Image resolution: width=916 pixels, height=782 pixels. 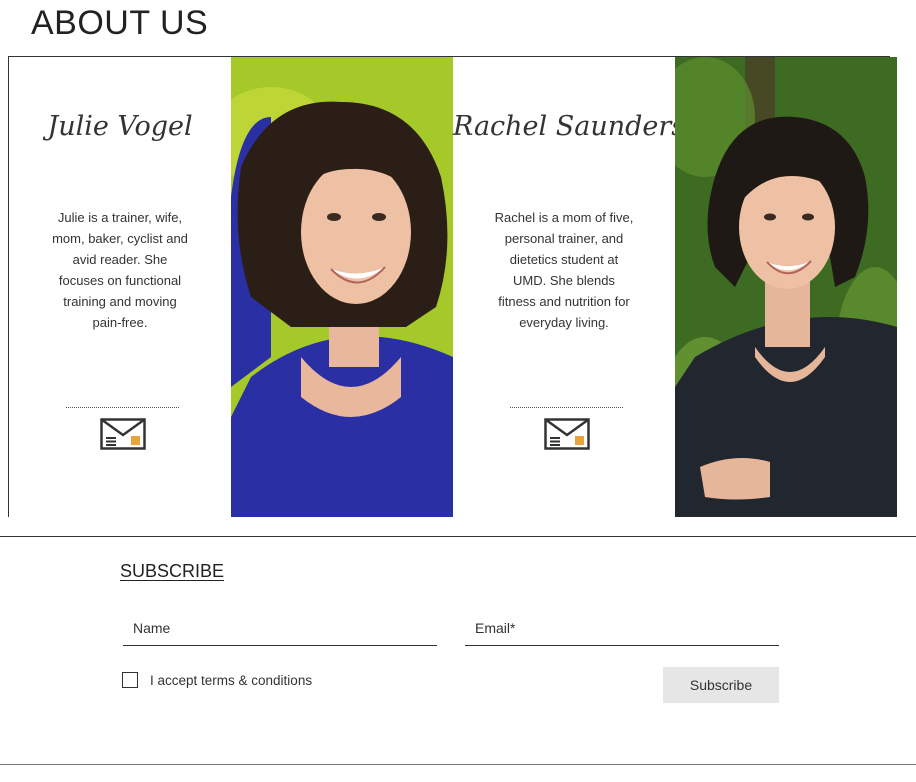 What do you see at coordinates (130, 680) in the screenshot?
I see `terms-checkbox` at bounding box center [130, 680].